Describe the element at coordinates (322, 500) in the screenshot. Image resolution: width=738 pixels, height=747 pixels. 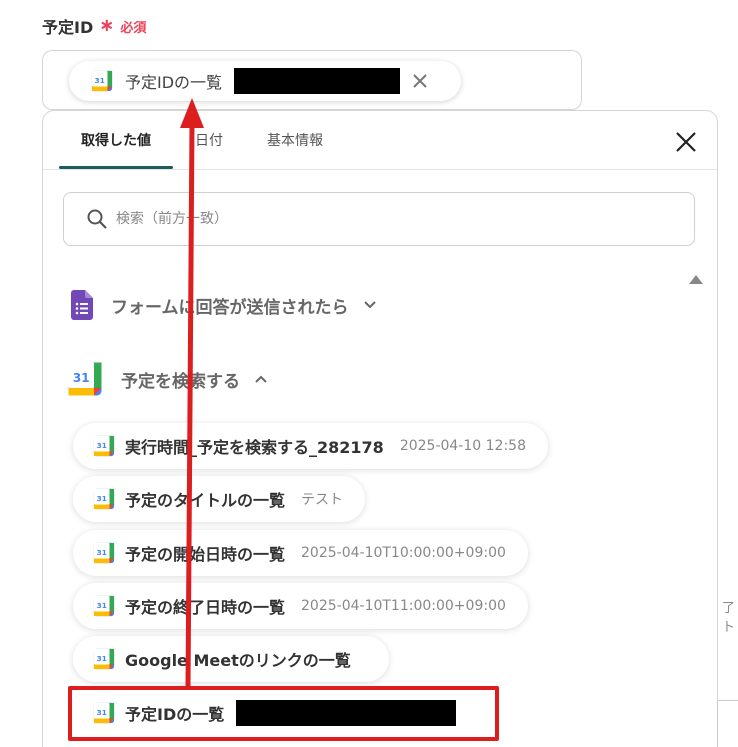
I see `item-value: テスト` at that location.